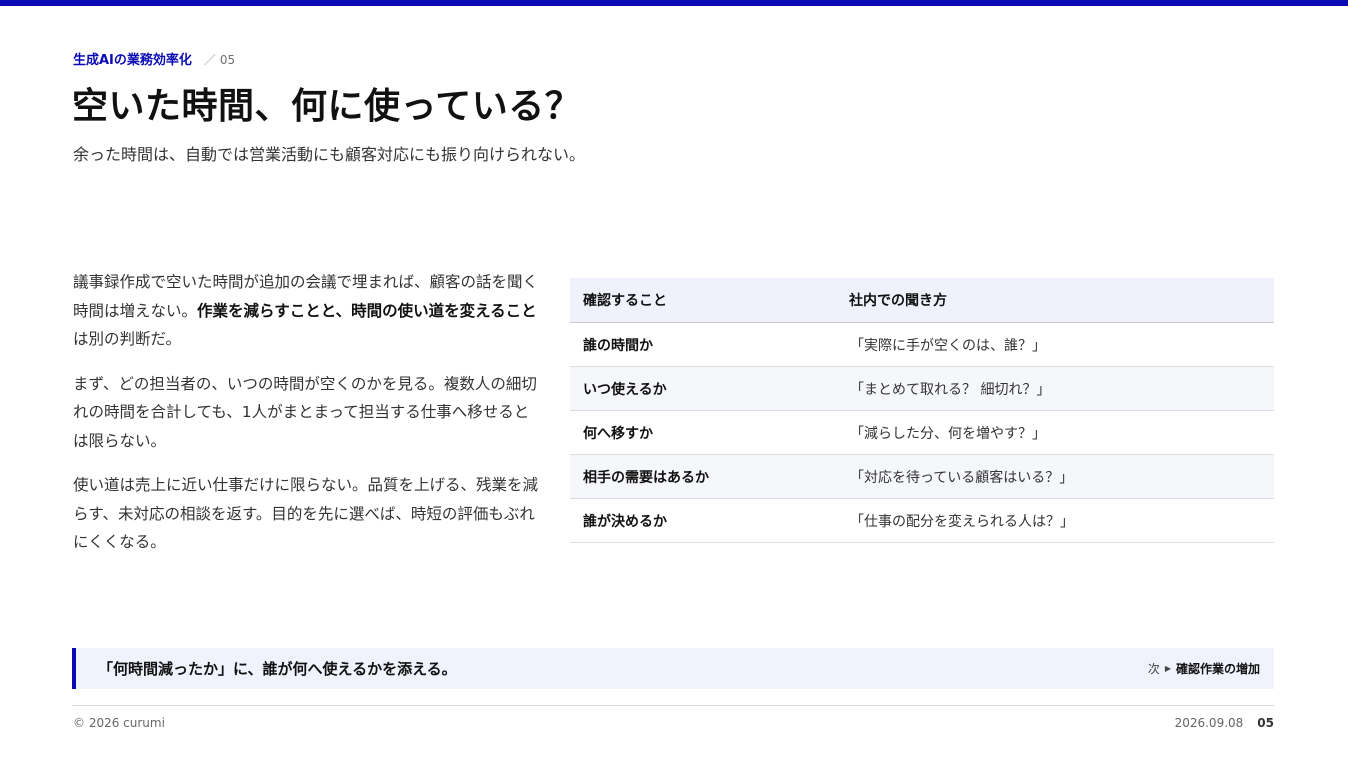 The width and height of the screenshot is (1348, 757). I want to click on column-header-check: 確認すること, so click(703, 300).